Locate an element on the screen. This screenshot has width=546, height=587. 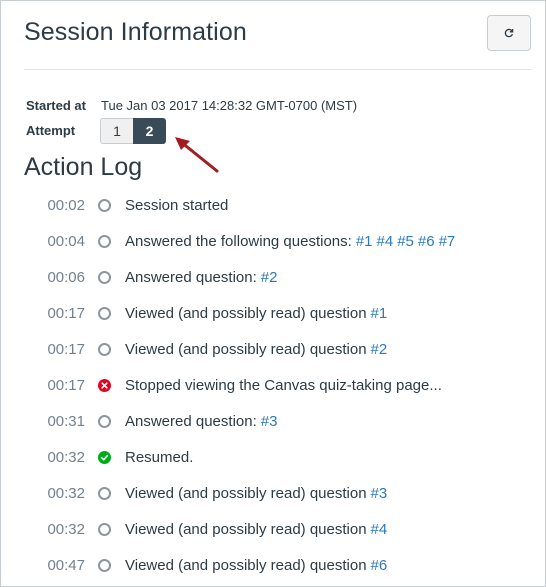
log-entry-time: 00:02 is located at coordinates (66, 205).